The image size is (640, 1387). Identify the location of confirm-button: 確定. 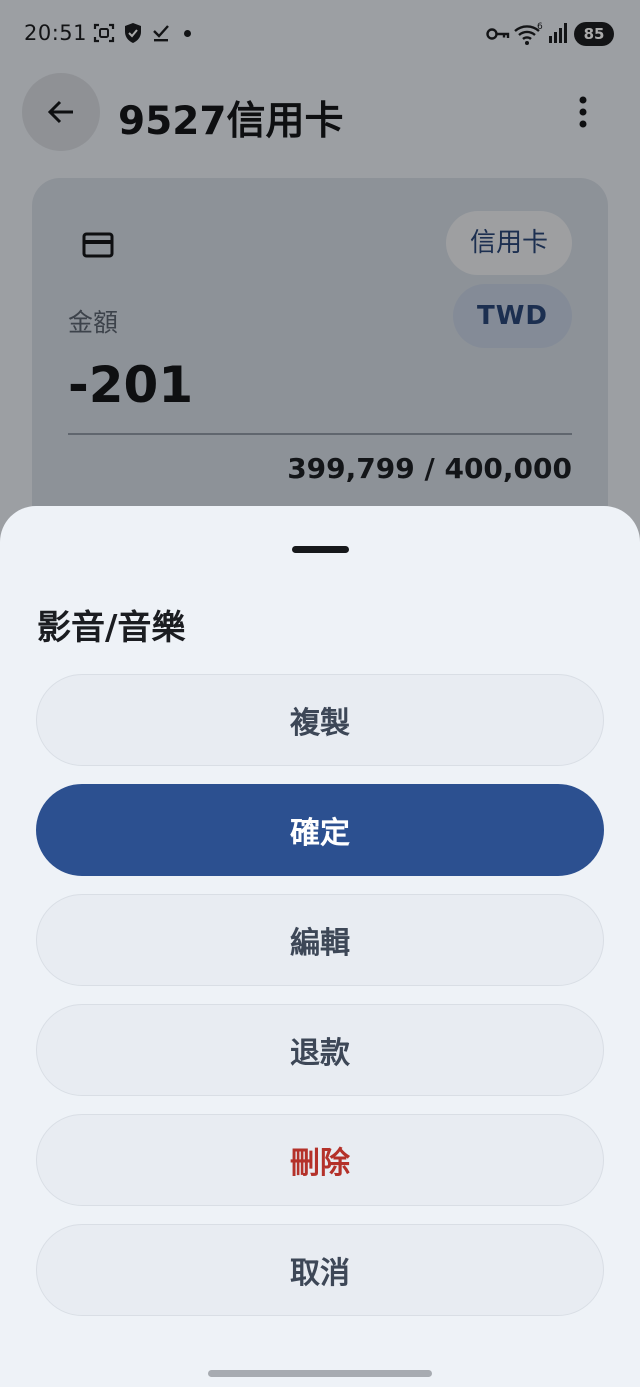
(320, 830).